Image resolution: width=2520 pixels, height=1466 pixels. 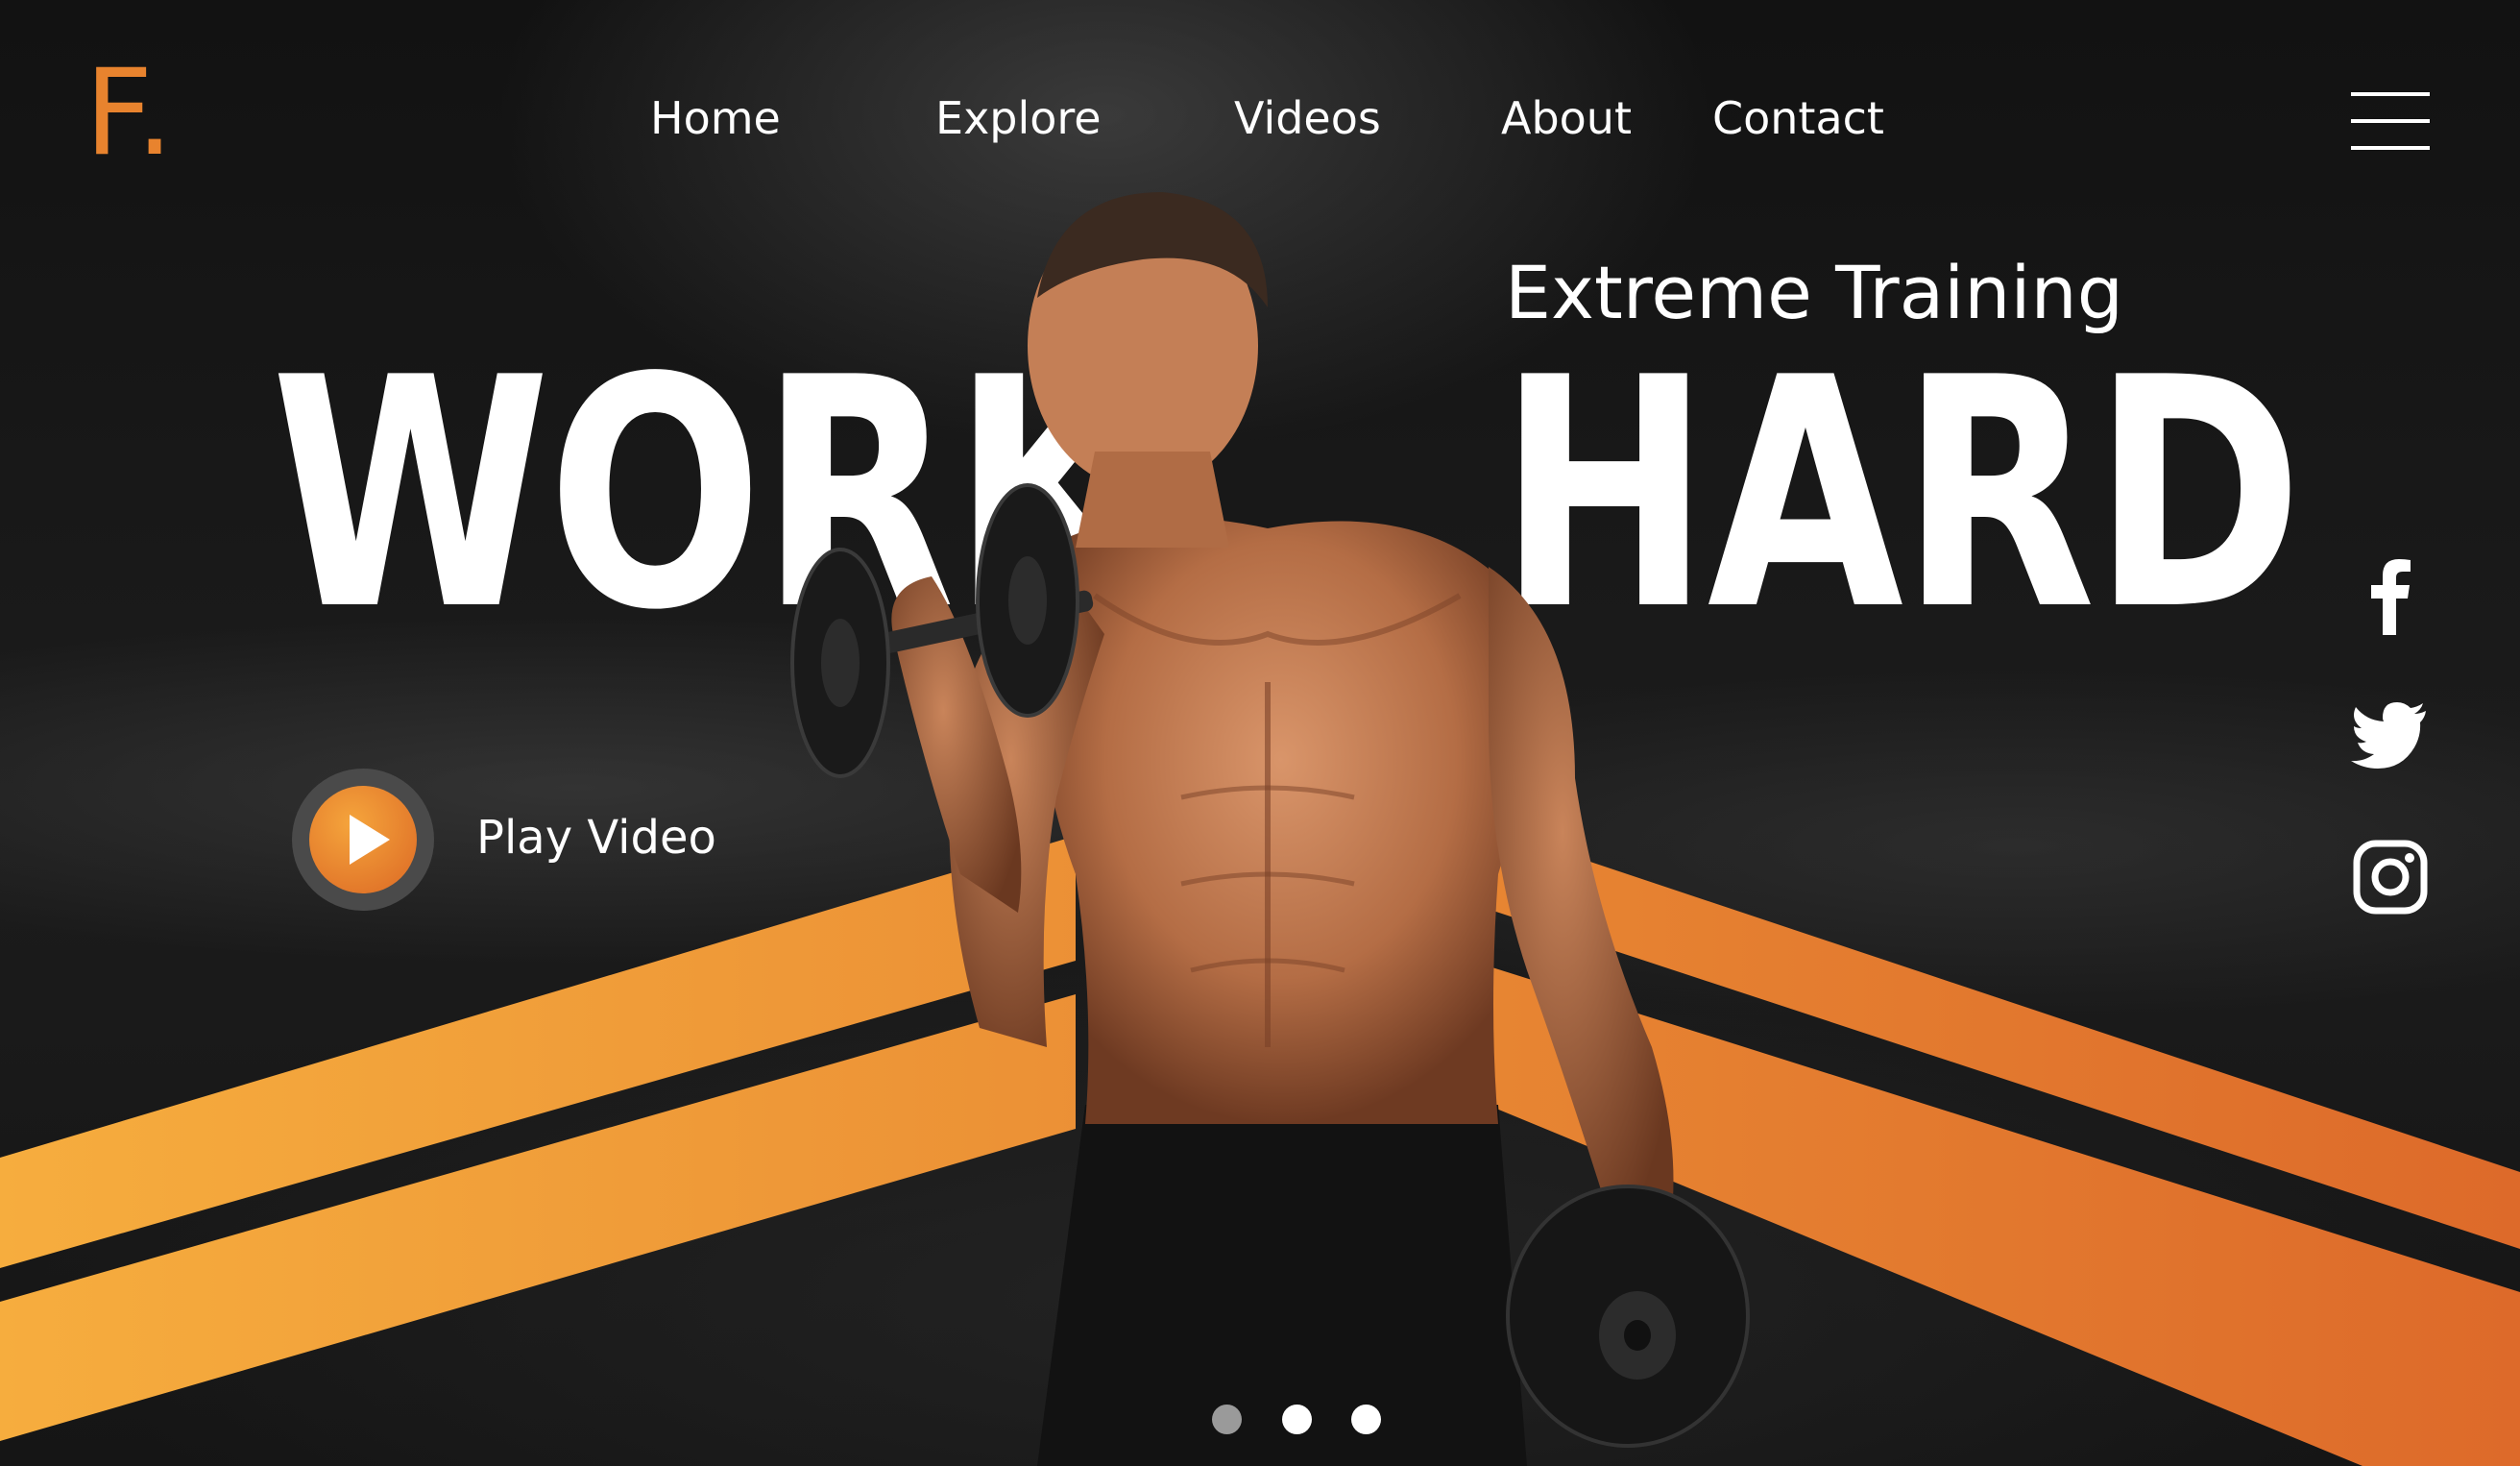 What do you see at coordinates (1152, 500) in the screenshot?
I see `athlete-neck` at bounding box center [1152, 500].